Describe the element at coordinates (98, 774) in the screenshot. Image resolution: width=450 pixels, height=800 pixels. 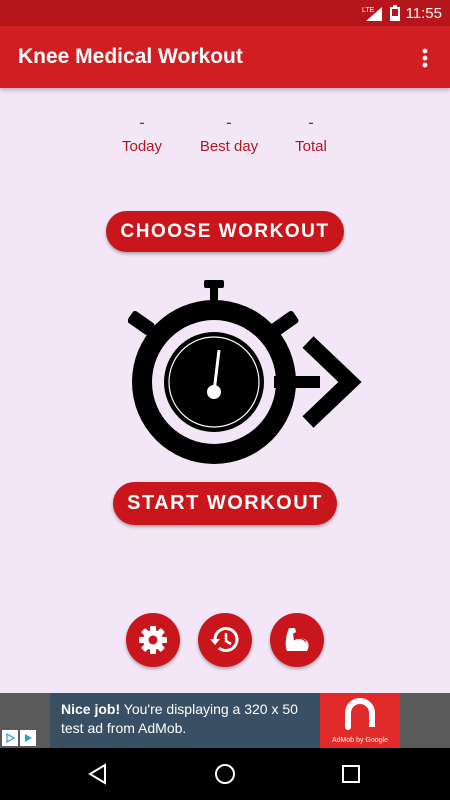
I see `back-icon` at that location.